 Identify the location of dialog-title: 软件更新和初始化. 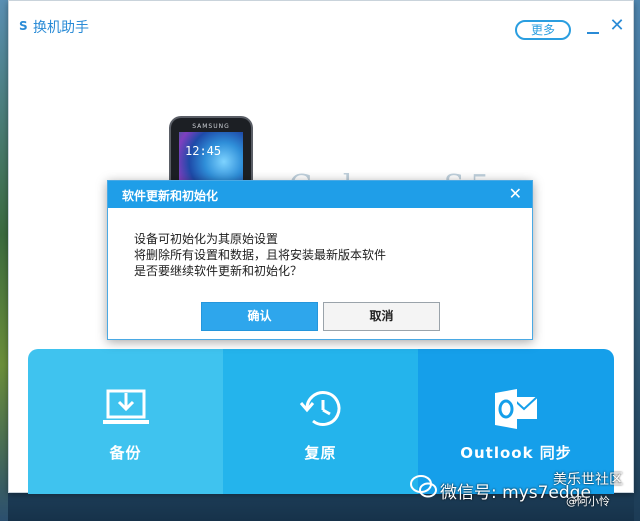
(170, 196).